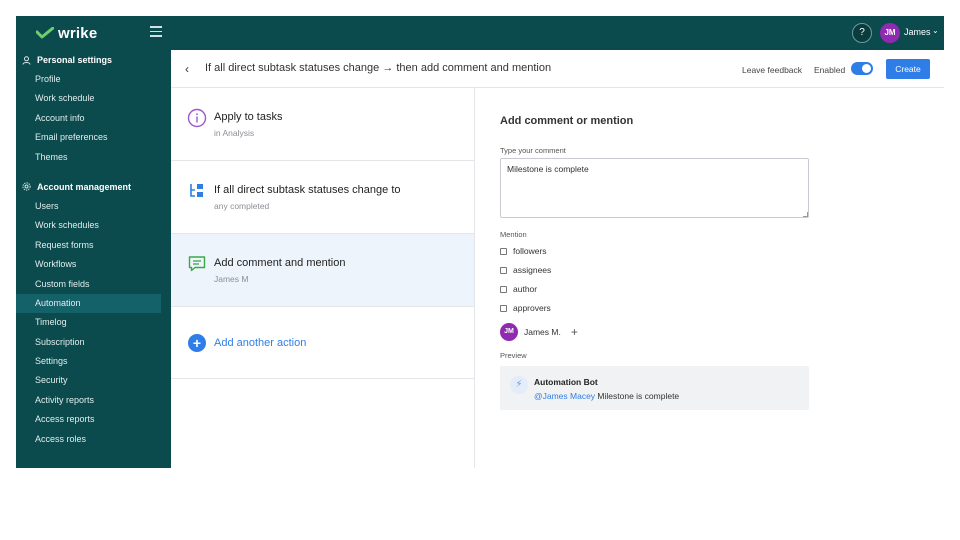 Image resolution: width=960 pixels, height=540 pixels. What do you see at coordinates (260, 343) in the screenshot?
I see `add-action-label: Add another action` at bounding box center [260, 343].